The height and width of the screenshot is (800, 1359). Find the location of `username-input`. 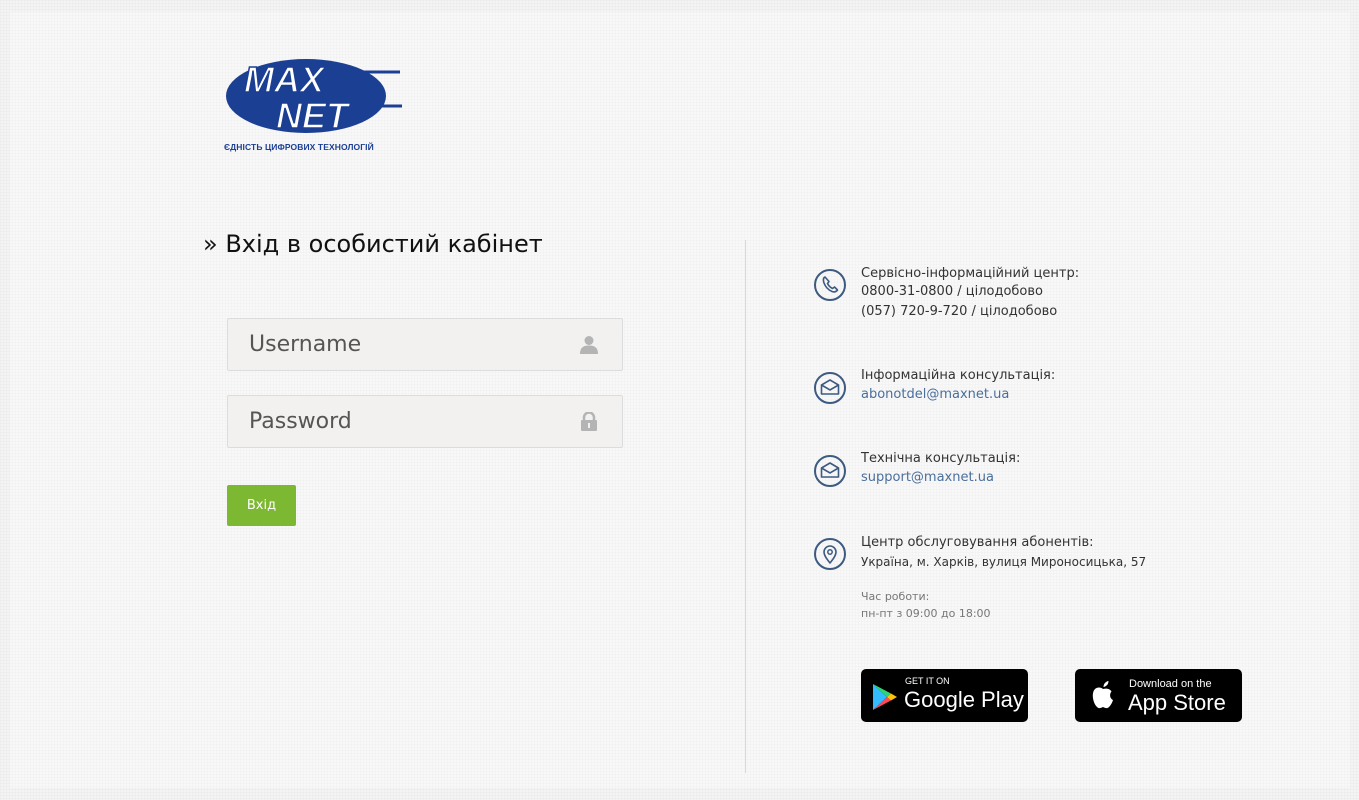

username-input is located at coordinates (409, 344).